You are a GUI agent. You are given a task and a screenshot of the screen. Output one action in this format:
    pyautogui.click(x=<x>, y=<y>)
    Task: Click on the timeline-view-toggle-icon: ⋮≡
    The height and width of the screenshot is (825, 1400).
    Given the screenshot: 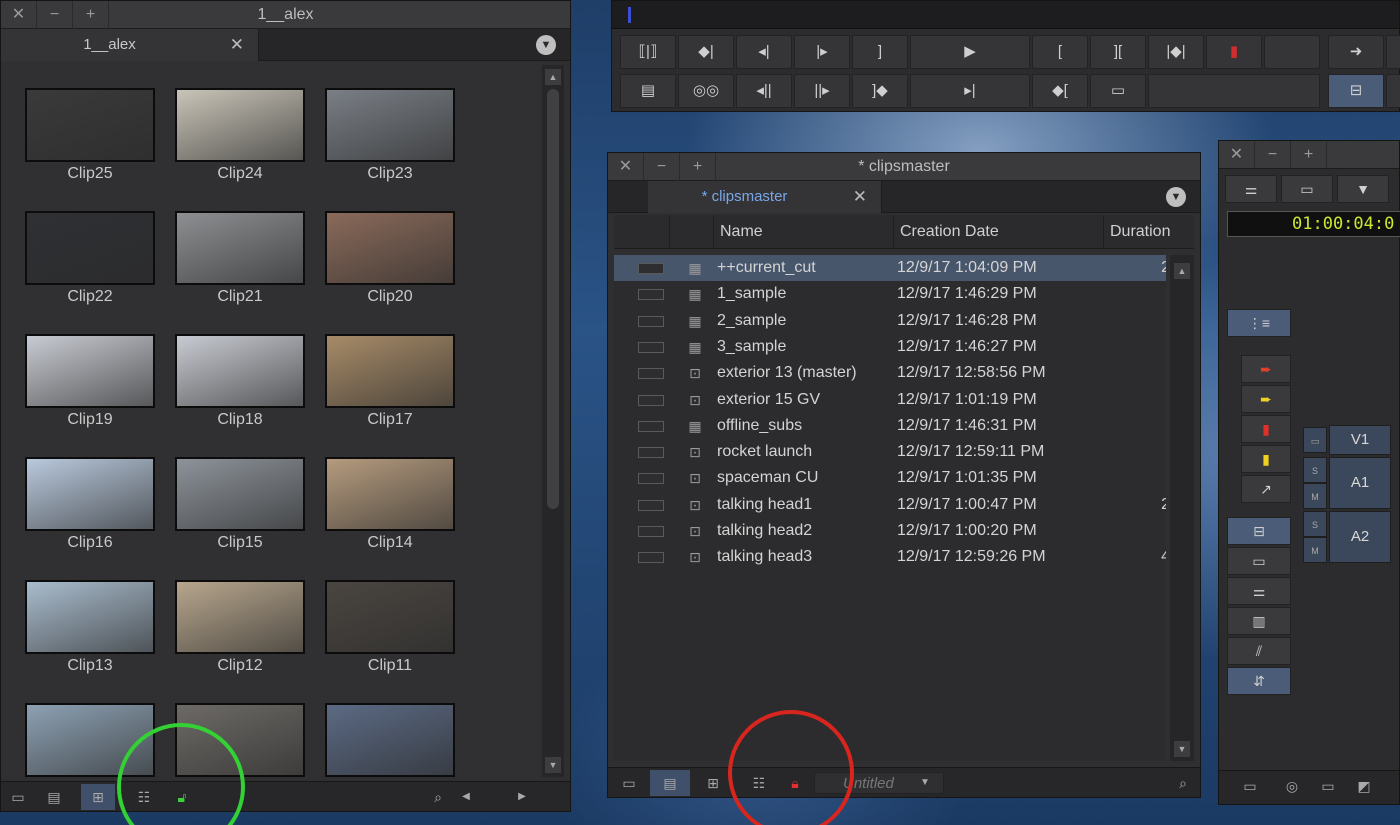 What is the action you would take?
    pyautogui.click(x=1259, y=323)
    